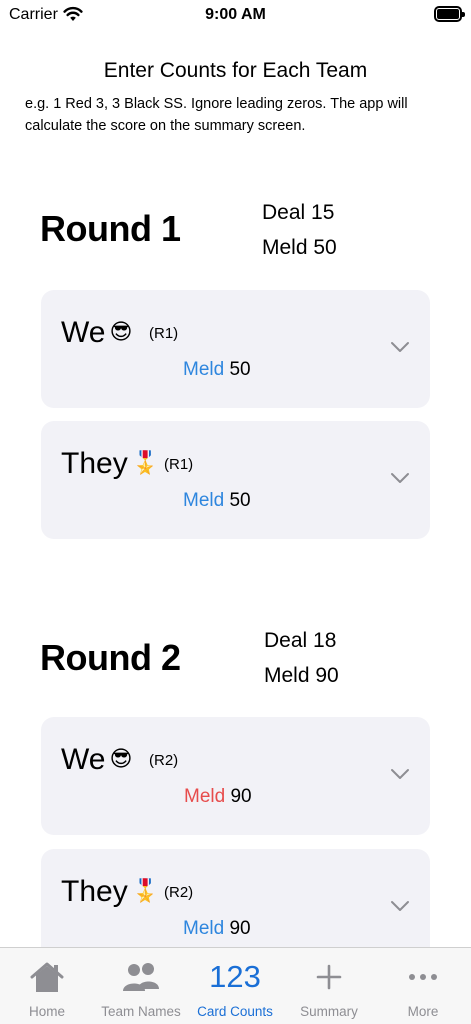 Image resolution: width=471 pixels, height=1024 pixels. Describe the element at coordinates (300, 640) in the screenshot. I see `round-deal: Deal 18` at that location.